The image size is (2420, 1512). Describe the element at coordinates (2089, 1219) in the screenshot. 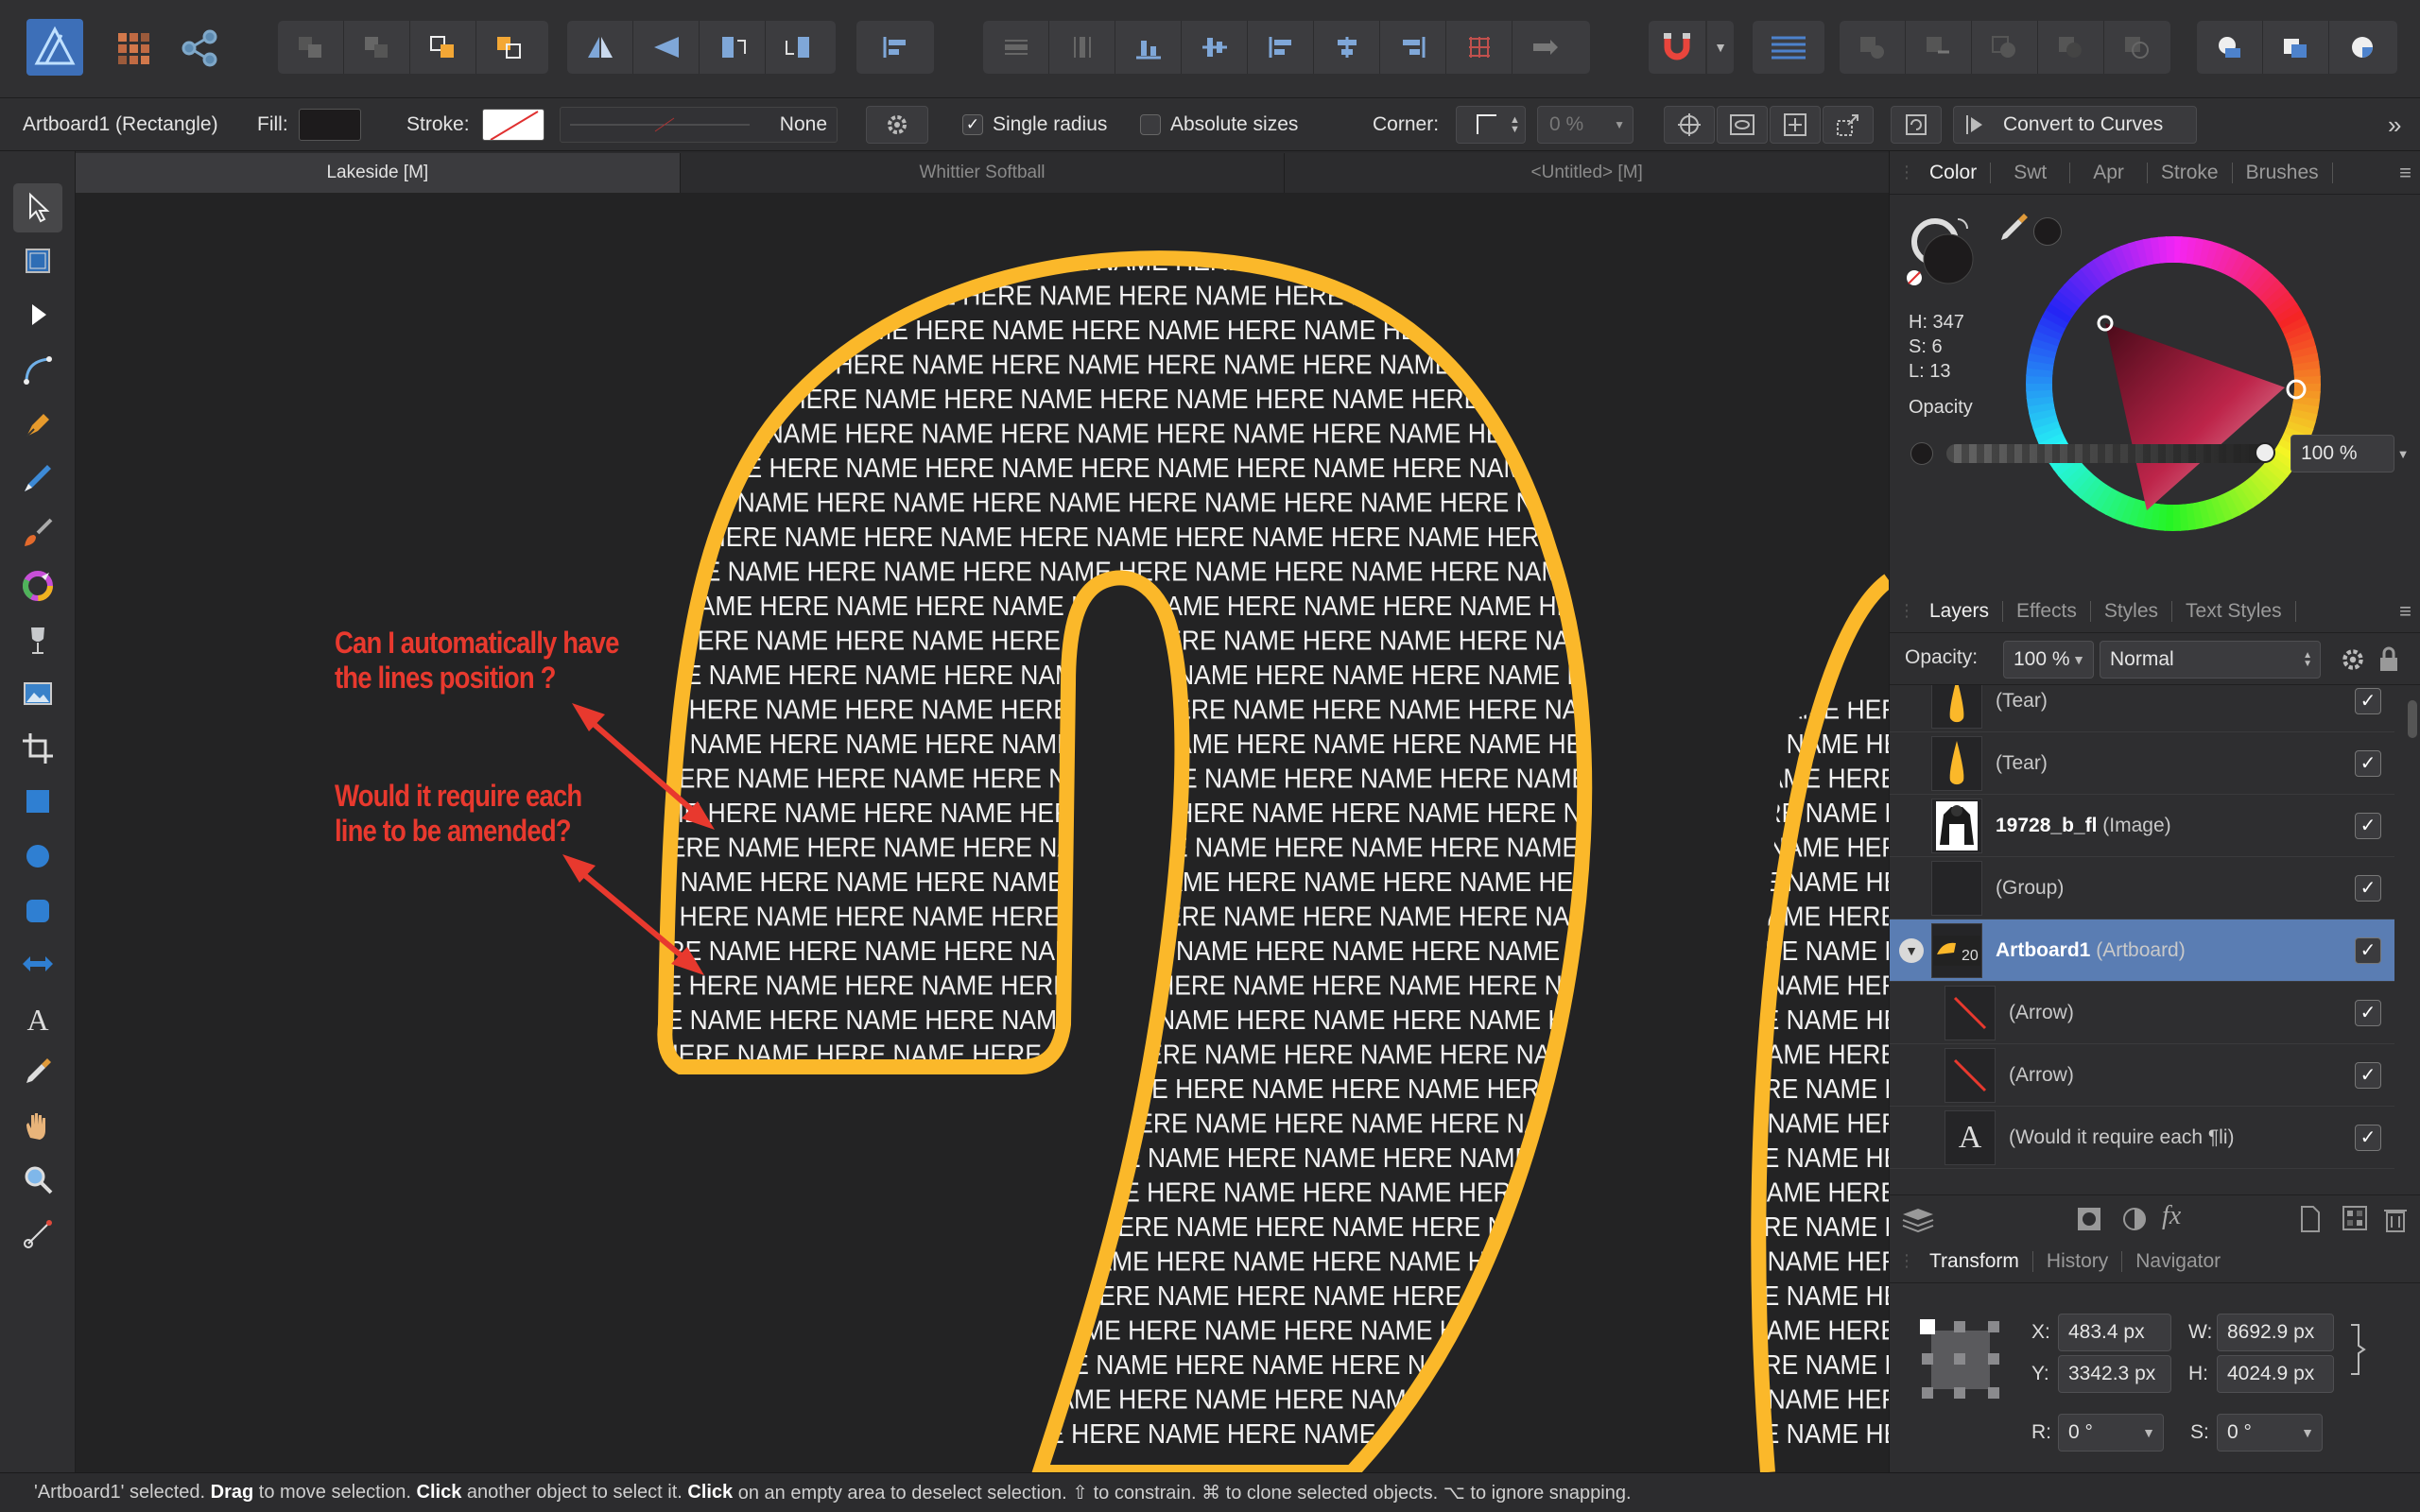

I see `mask-icon` at that location.